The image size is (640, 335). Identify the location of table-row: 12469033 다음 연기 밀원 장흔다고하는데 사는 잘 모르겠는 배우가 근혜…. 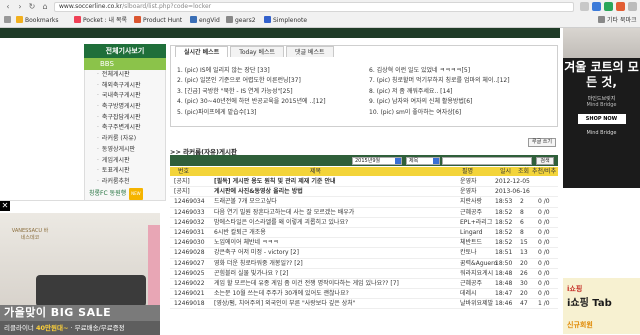
(364, 213).